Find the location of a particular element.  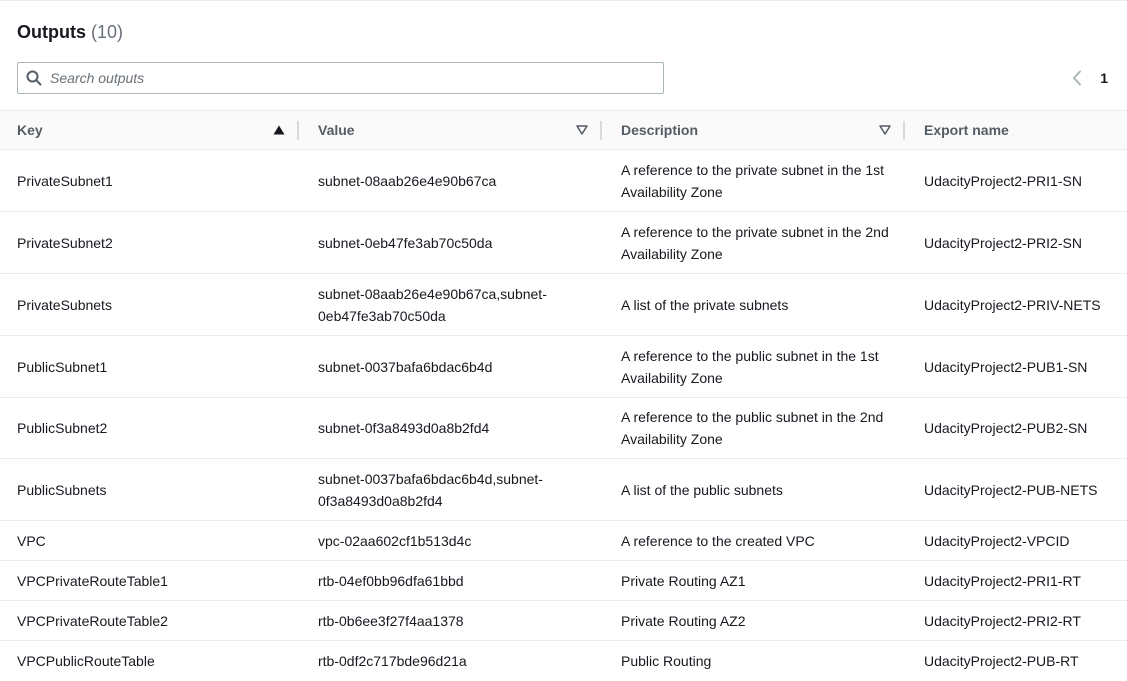

outputs-header: Outputs (10) is located at coordinates (70, 34).